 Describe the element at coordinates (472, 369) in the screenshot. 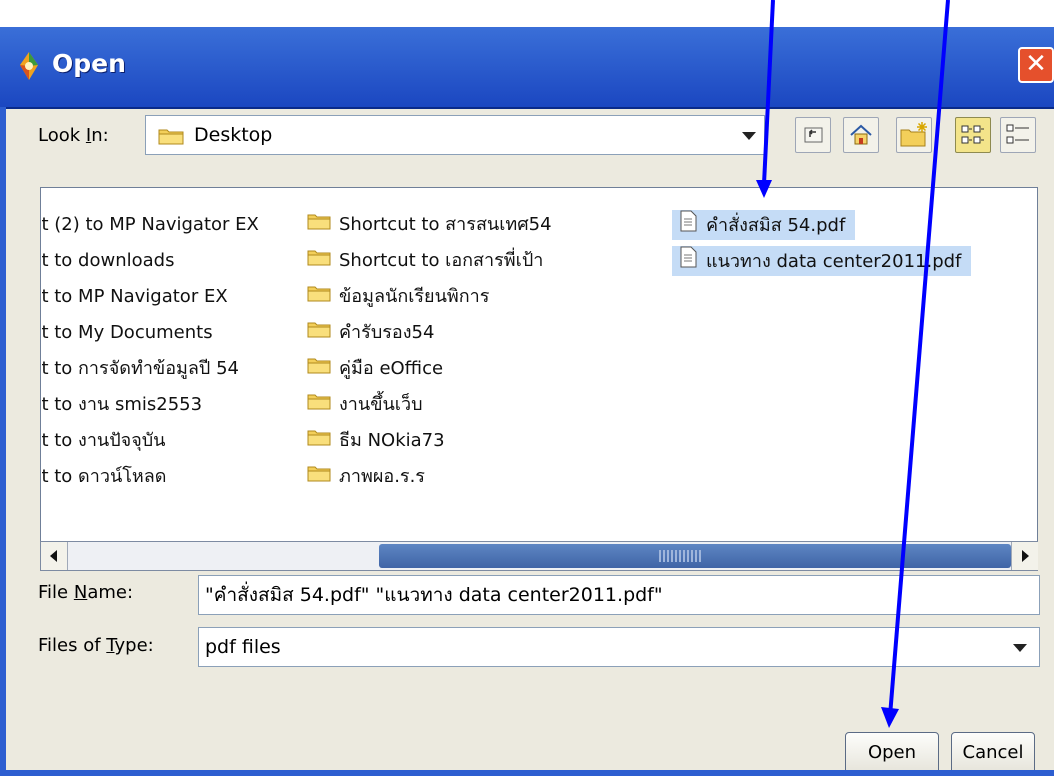

I see `file-list-item: คู่มือ eOffice` at that location.